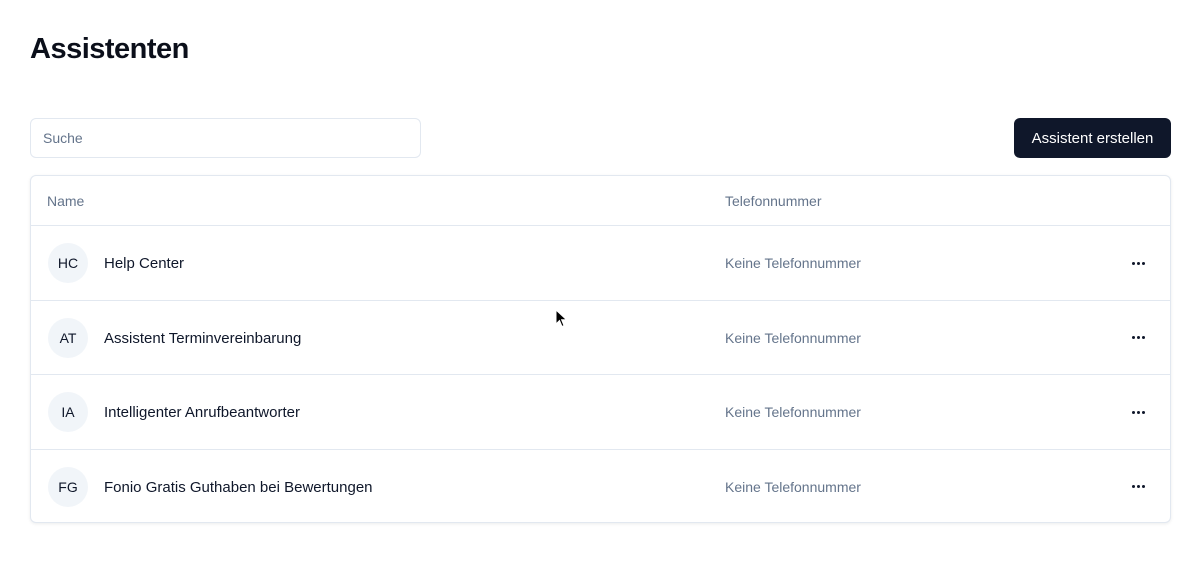  Describe the element at coordinates (68, 412) in the screenshot. I see `avatar: IA` at that location.